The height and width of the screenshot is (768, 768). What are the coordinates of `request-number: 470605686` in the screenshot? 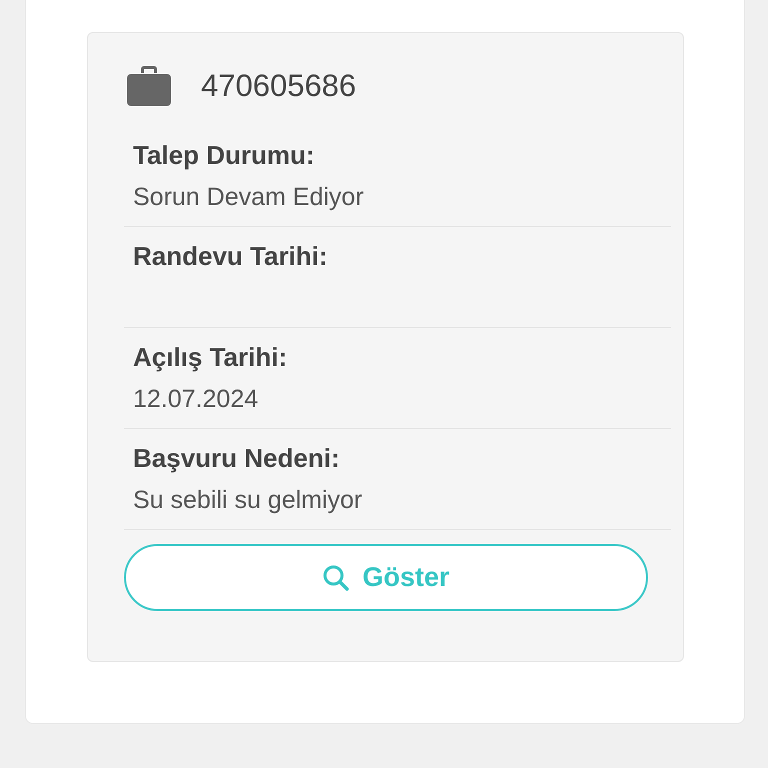 It's located at (278, 86).